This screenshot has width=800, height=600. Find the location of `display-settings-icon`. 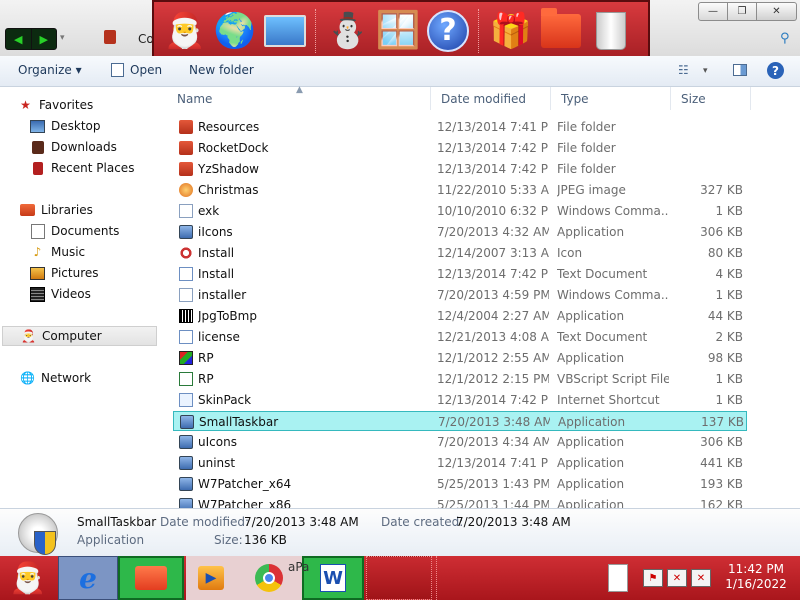

display-settings-icon is located at coordinates (285, 31).